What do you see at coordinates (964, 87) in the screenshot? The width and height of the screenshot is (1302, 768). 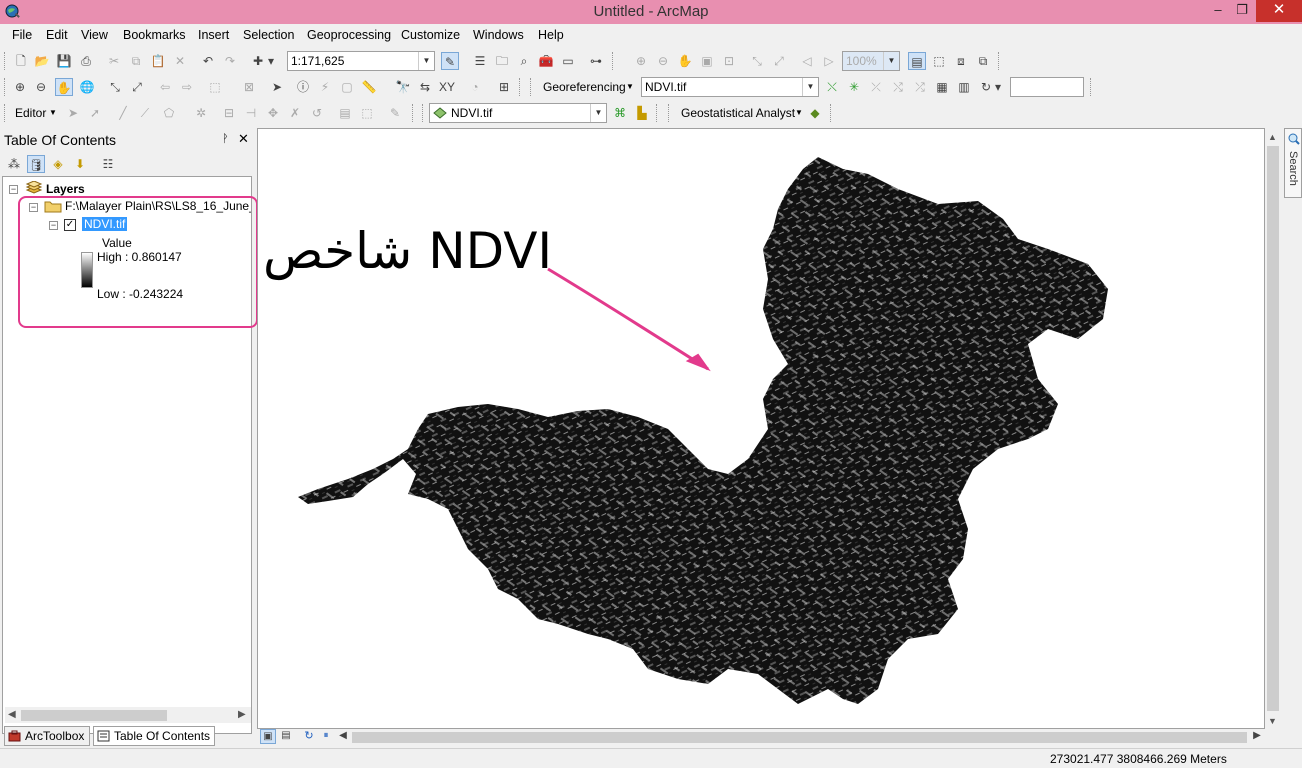 I see `viewer-icon: ▥` at bounding box center [964, 87].